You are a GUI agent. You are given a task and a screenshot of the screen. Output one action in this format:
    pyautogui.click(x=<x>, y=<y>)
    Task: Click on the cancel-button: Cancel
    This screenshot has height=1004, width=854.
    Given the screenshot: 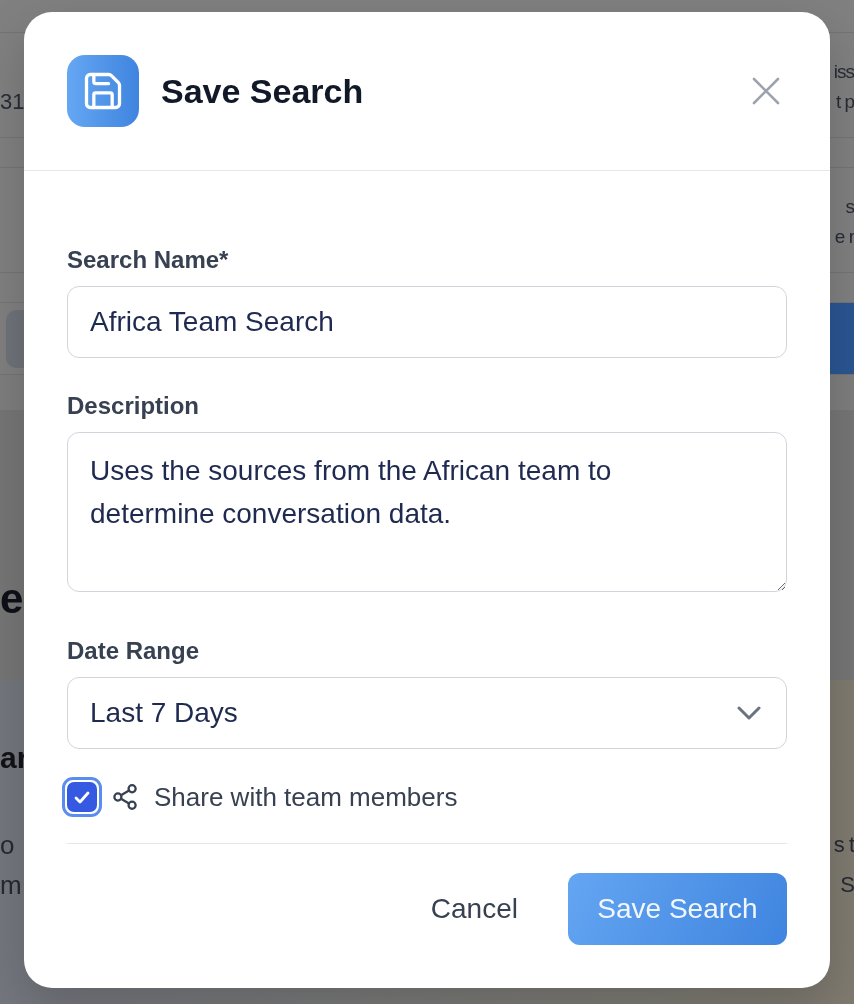 What is the action you would take?
    pyautogui.click(x=474, y=909)
    